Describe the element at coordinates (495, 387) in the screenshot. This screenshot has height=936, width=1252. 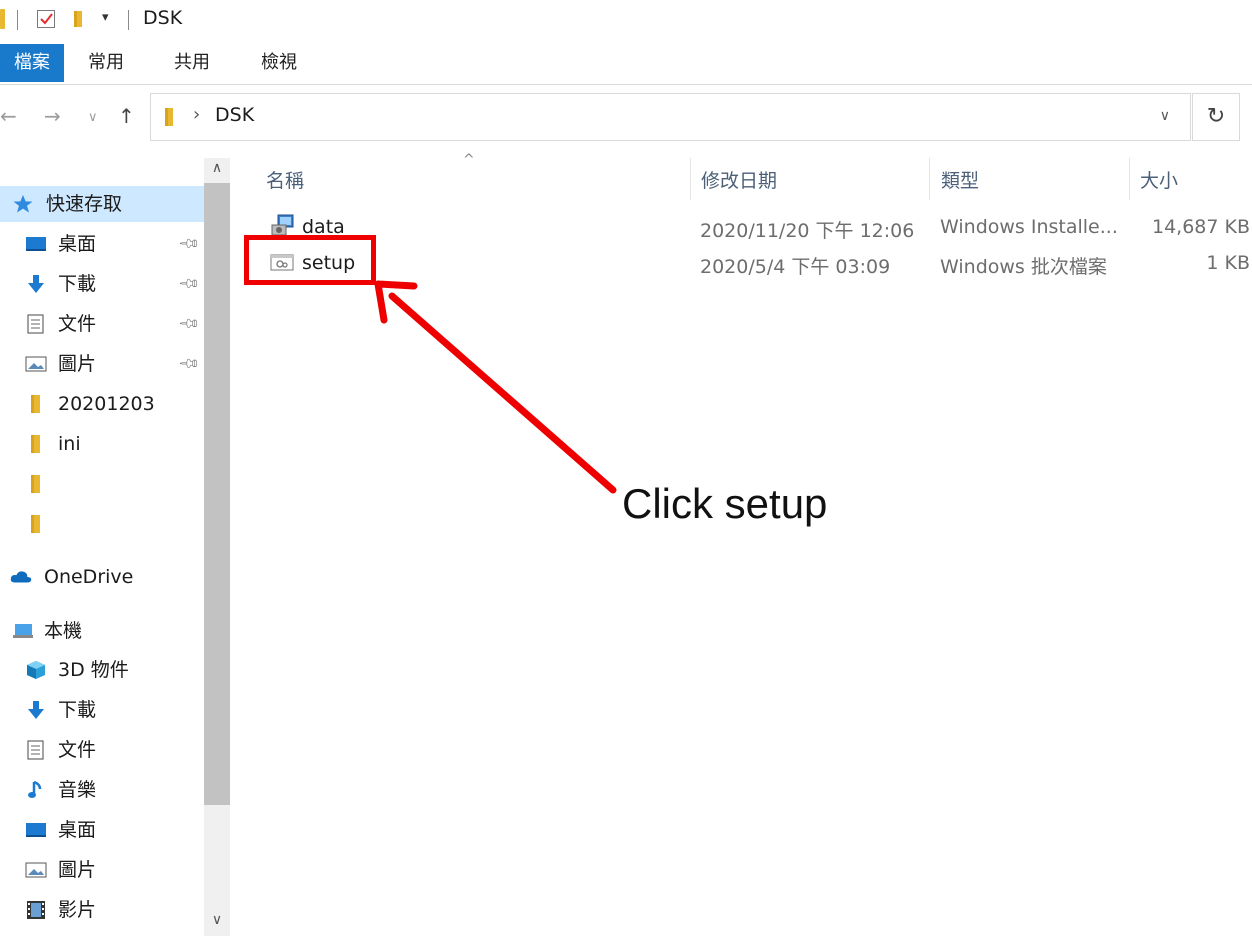
I see `annotation-arrow` at that location.